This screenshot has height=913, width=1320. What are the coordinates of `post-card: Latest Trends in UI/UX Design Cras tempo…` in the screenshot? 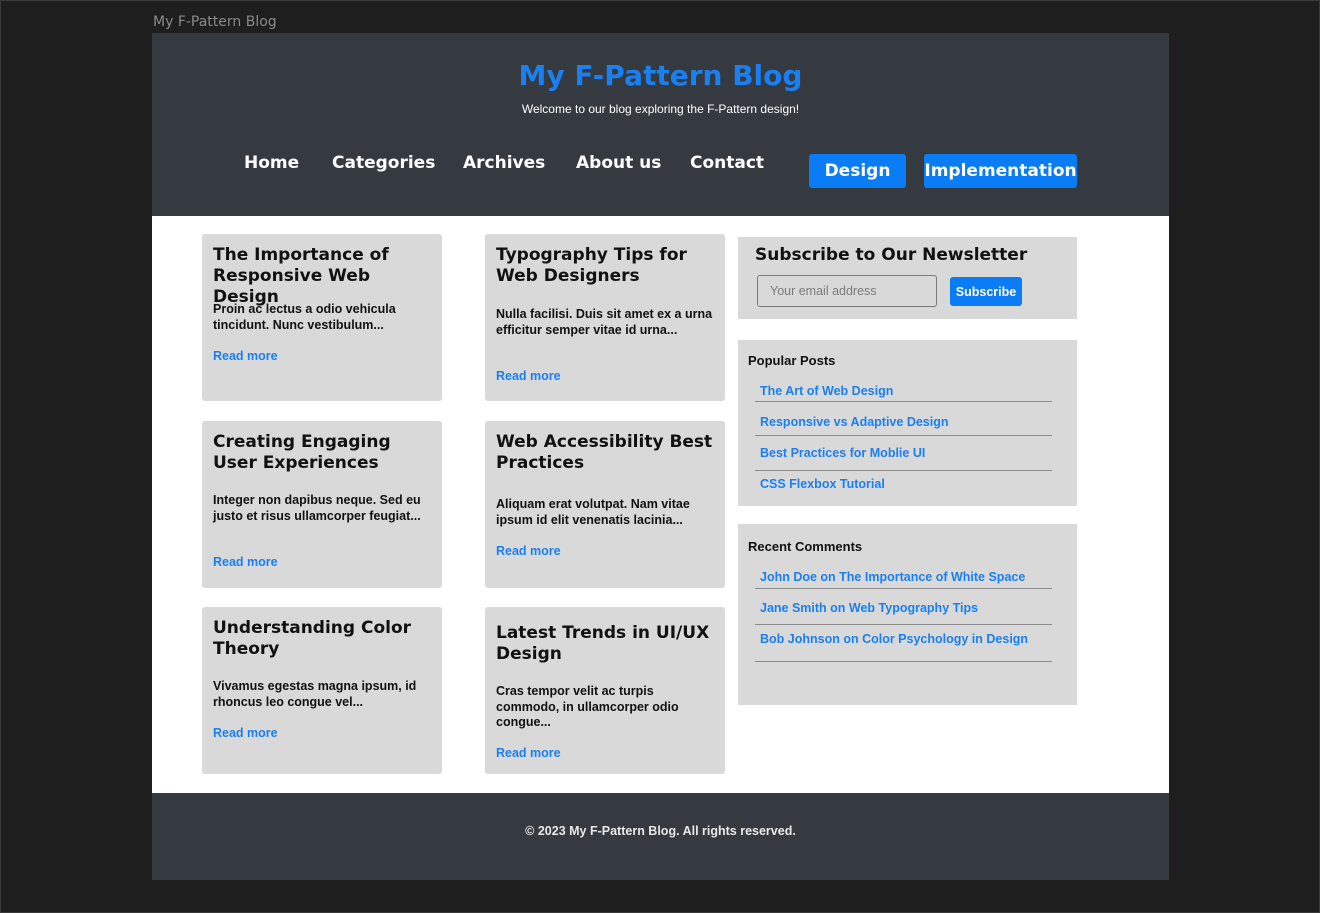 It's located at (605, 690).